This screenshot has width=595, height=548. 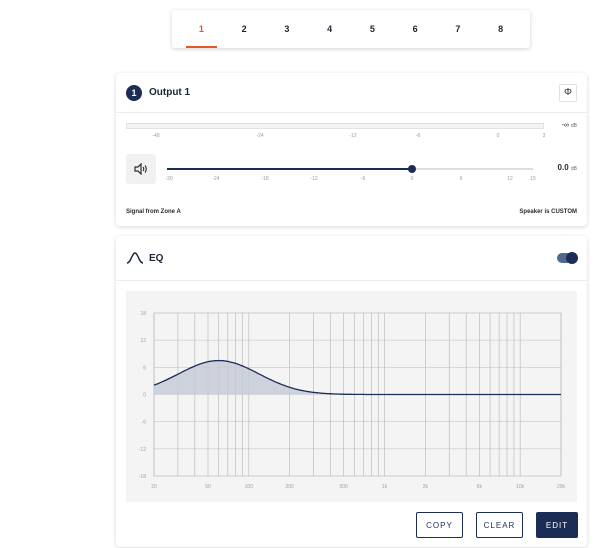 What do you see at coordinates (385, 487) in the screenshot?
I see `eq-x-tick-label: 1k` at bounding box center [385, 487].